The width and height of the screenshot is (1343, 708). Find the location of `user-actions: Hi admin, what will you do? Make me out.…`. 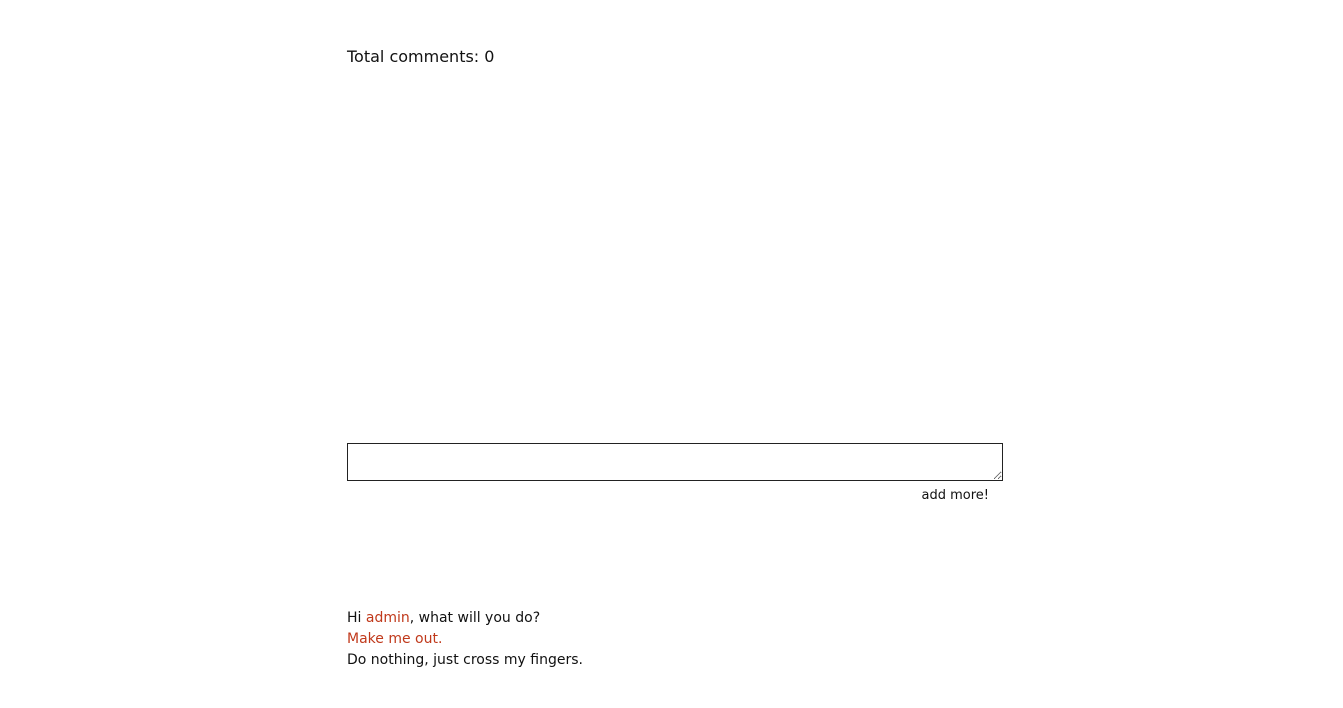

user-actions: Hi admin, what will you do? Make me out.… is located at coordinates (465, 639).